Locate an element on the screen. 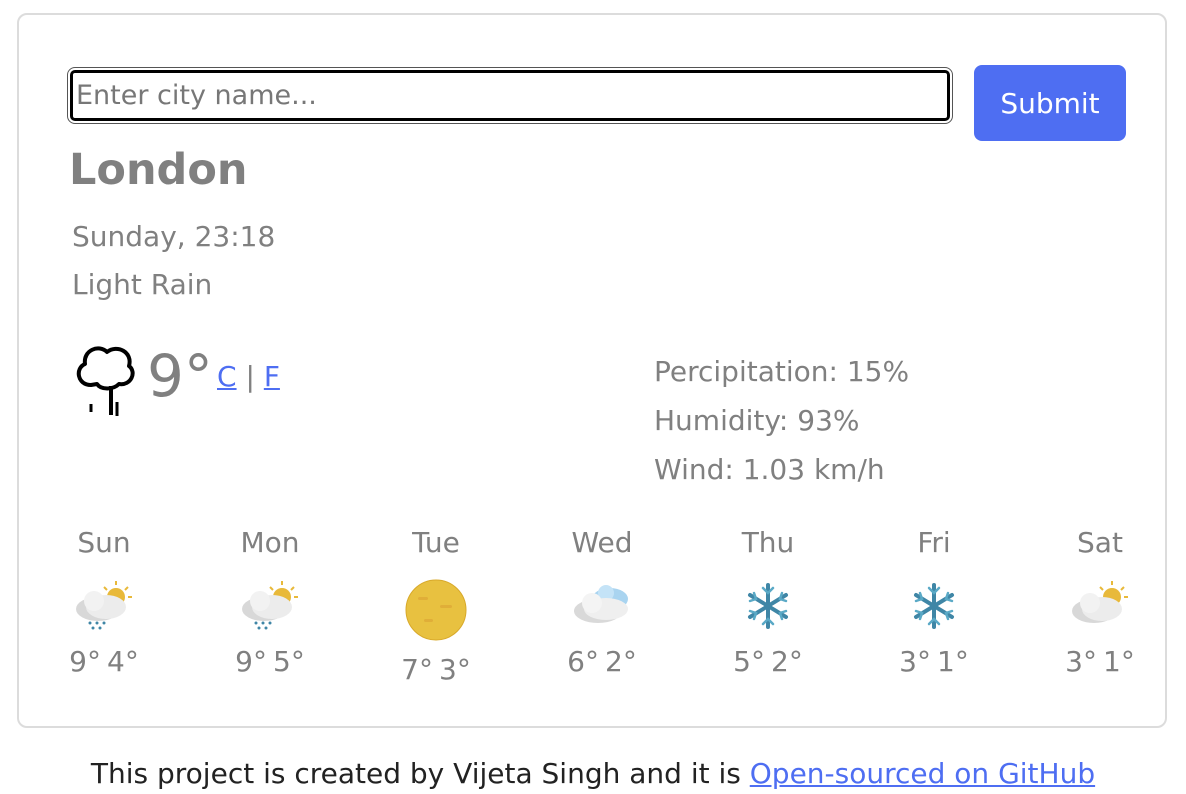  forecast-temps: 9° 5° is located at coordinates (270, 661).